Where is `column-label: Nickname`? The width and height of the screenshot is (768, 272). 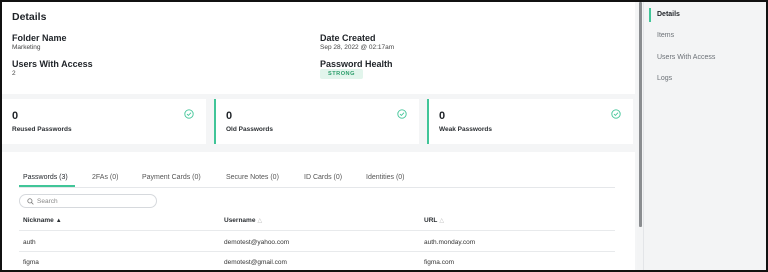 column-label: Nickname is located at coordinates (38, 220).